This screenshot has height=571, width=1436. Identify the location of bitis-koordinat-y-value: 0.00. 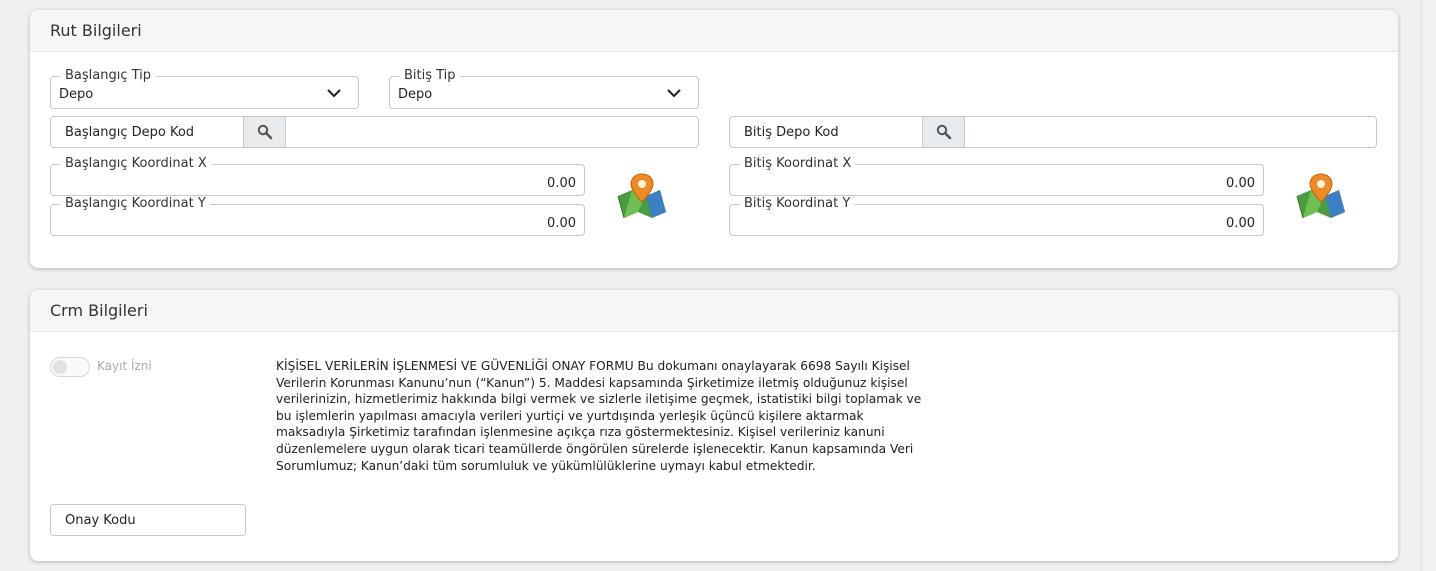
(1240, 223).